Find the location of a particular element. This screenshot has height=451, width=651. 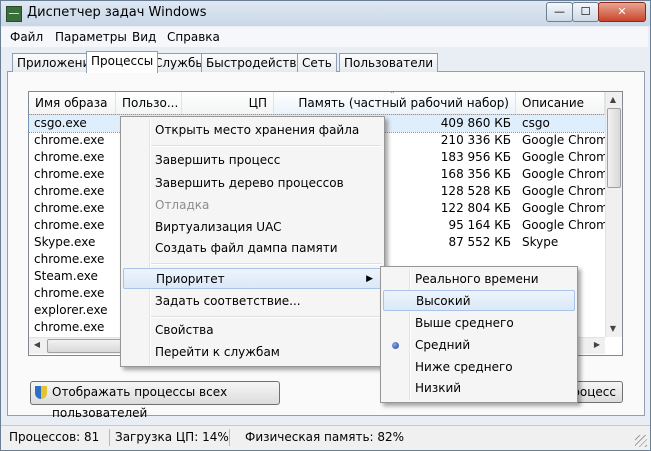

tab-network: Сеть is located at coordinates (317, 62).